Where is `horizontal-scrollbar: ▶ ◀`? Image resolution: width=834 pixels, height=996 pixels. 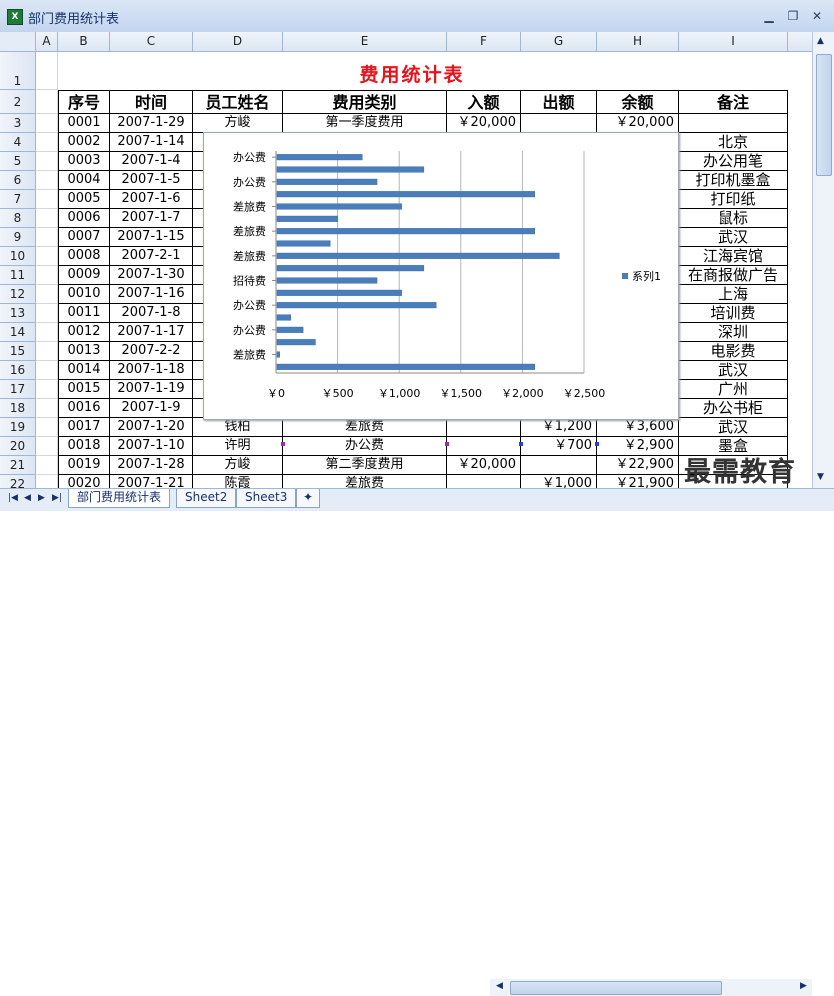 horizontal-scrollbar: ▶ ◀ is located at coordinates (651, 987).